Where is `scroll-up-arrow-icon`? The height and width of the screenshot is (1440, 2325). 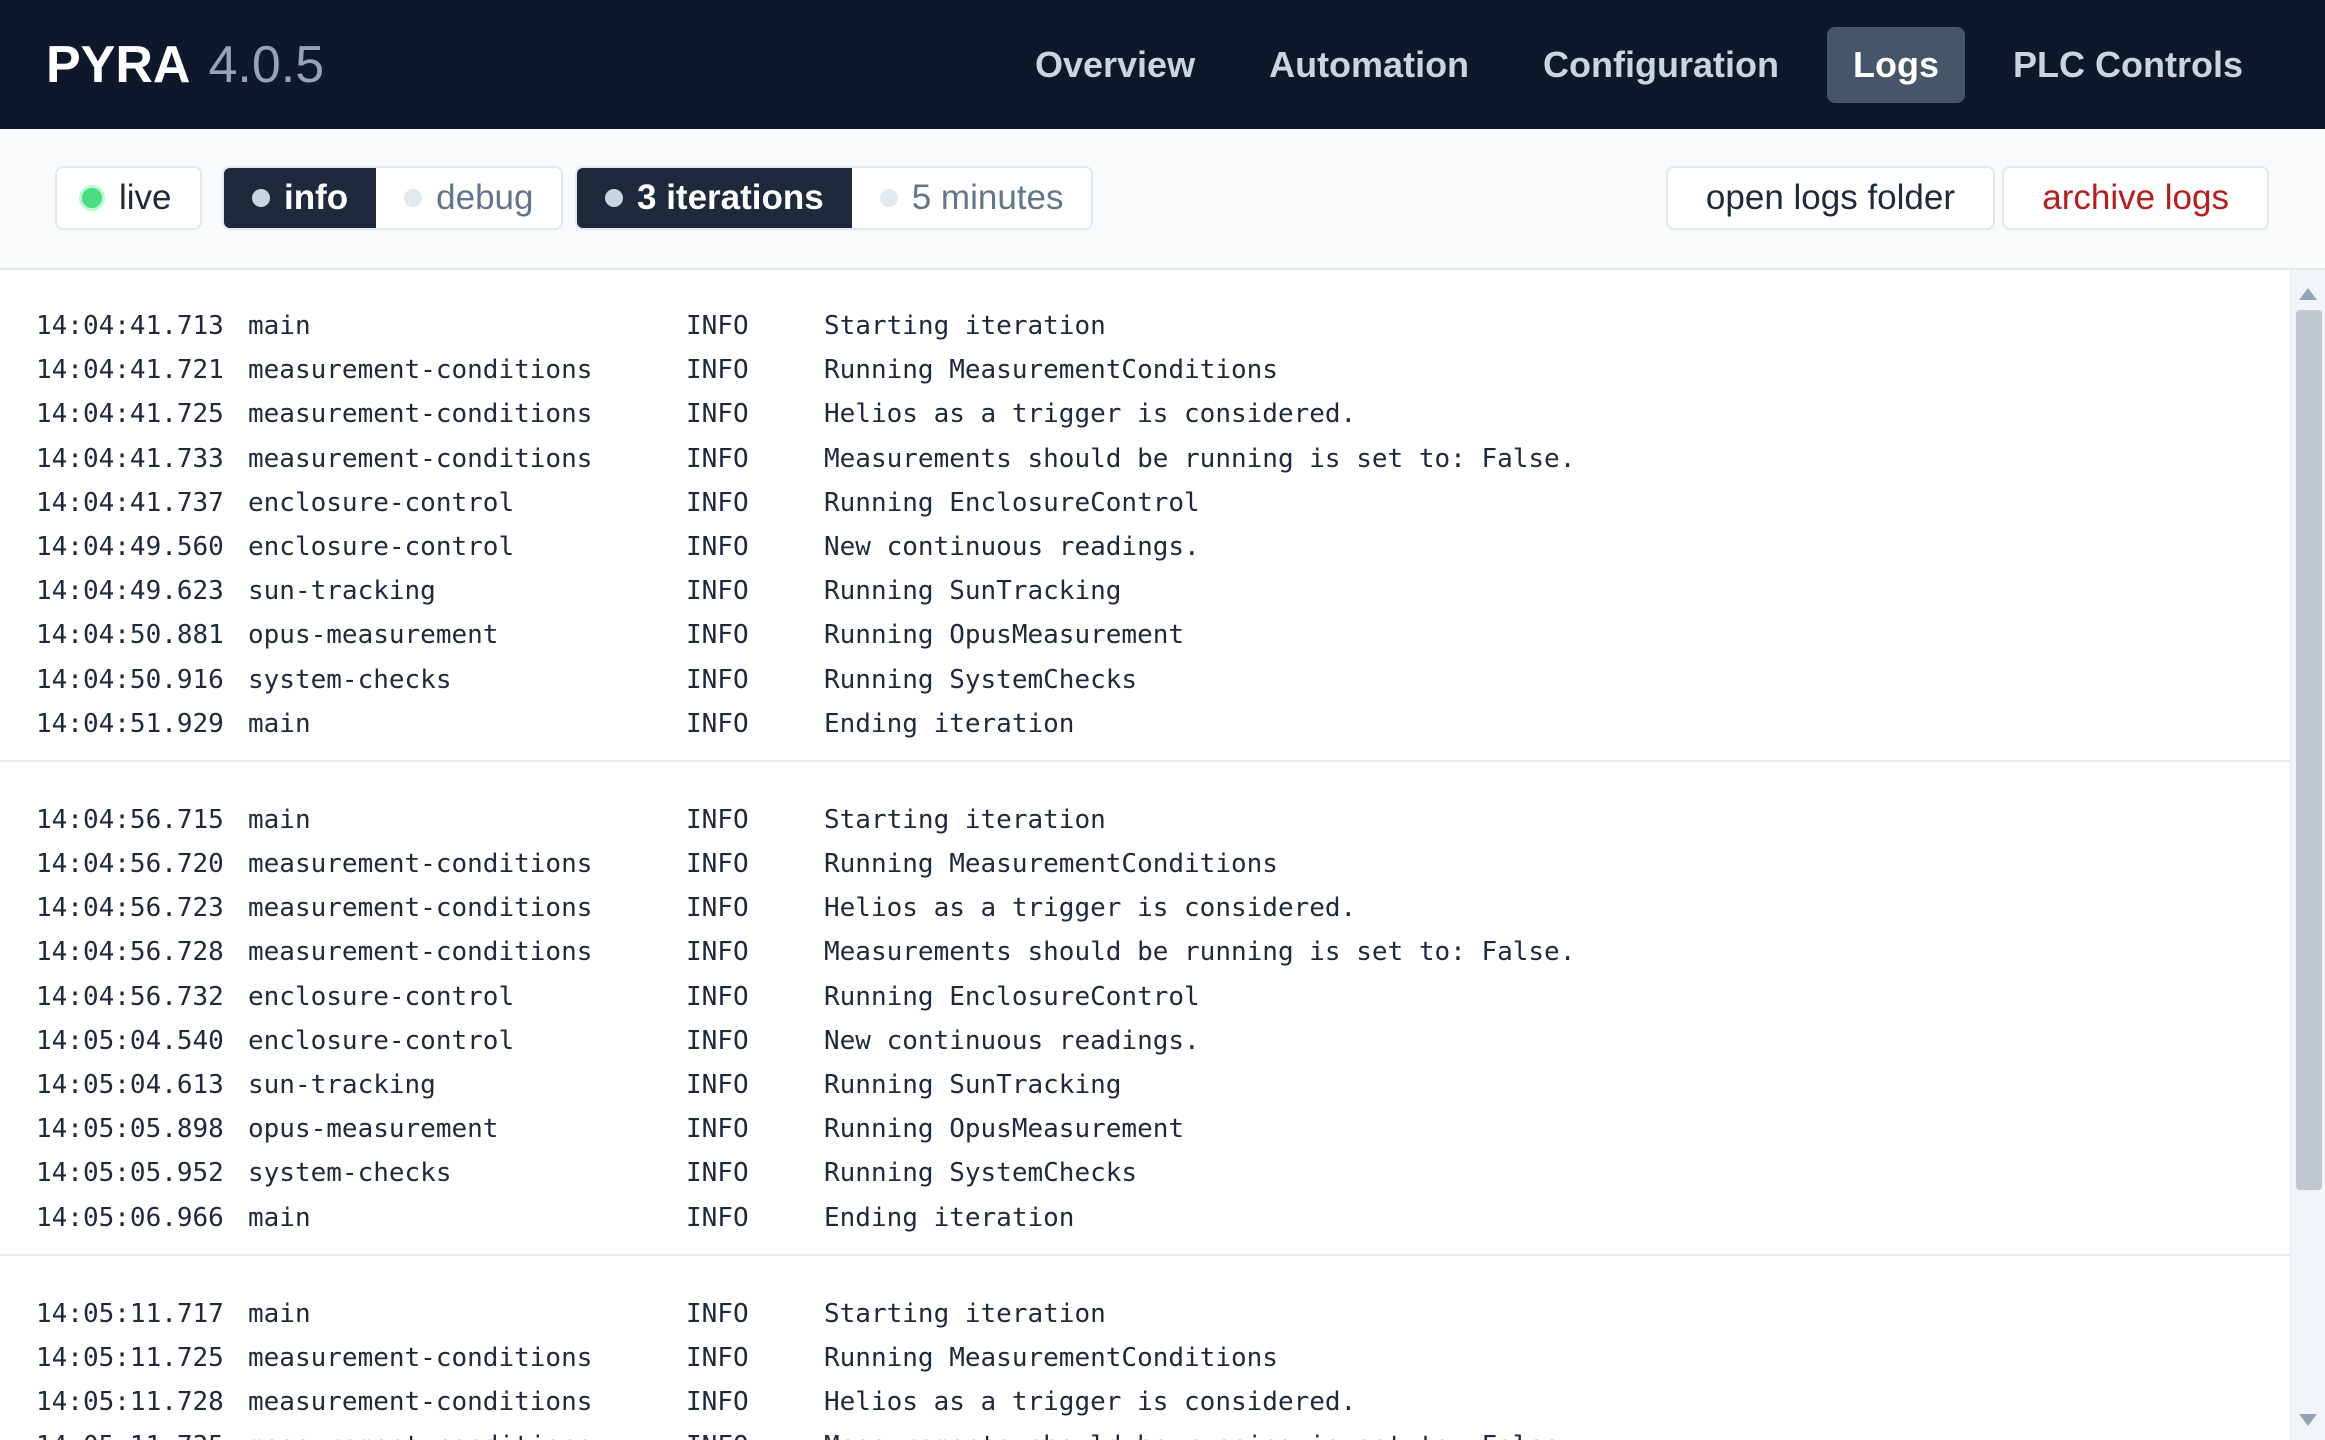
scroll-up-arrow-icon is located at coordinates (2308, 294).